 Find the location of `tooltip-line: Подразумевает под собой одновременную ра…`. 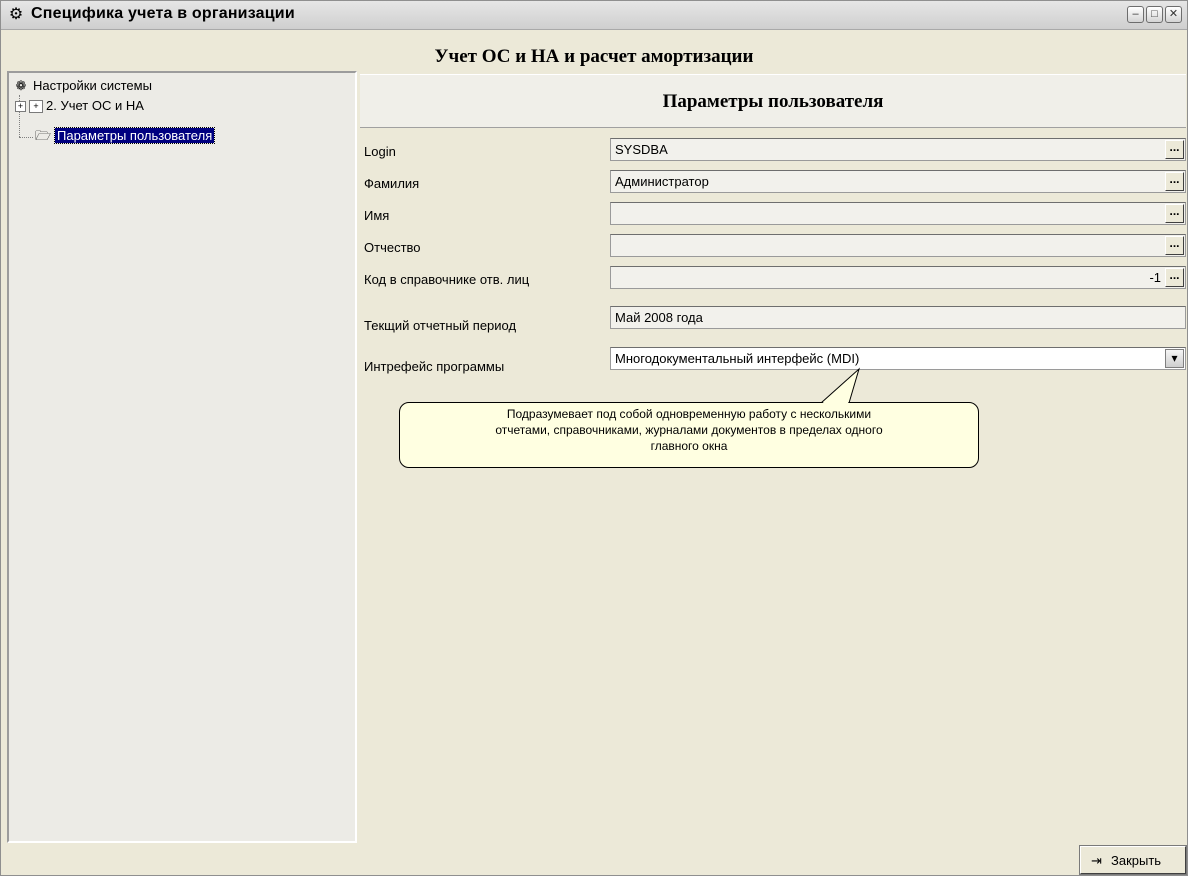

tooltip-line: Подразумевает под собой одновременную ра… is located at coordinates (689, 414).